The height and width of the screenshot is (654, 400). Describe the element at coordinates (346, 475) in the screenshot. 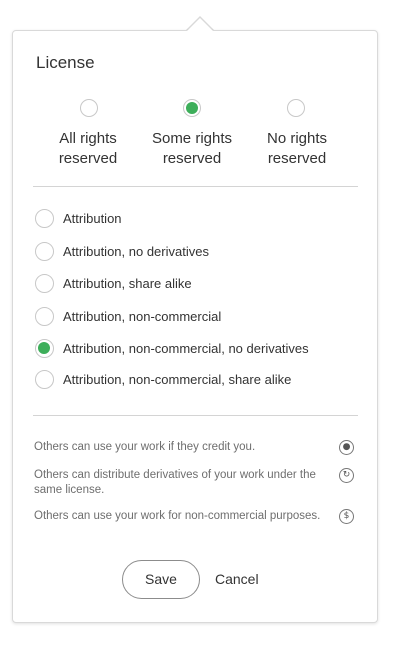

I see `share-alike-icon: ↻` at that location.